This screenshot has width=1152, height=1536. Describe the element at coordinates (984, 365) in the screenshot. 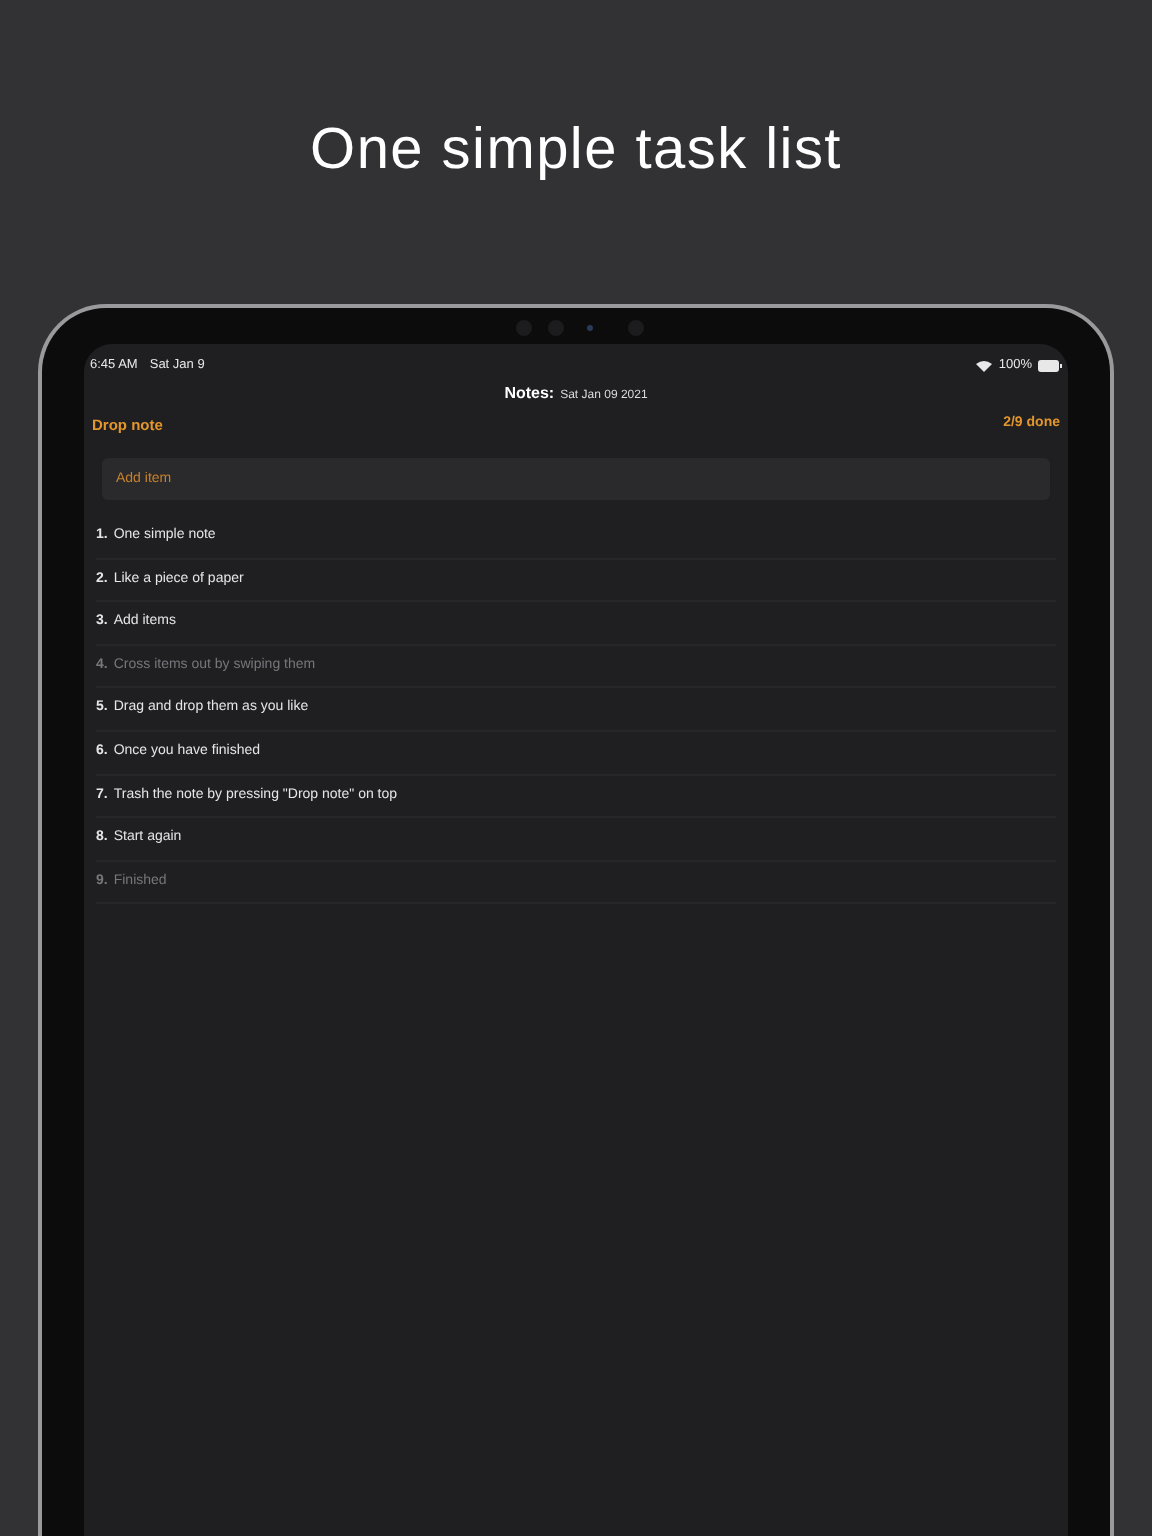

I see `wifi-icon` at that location.